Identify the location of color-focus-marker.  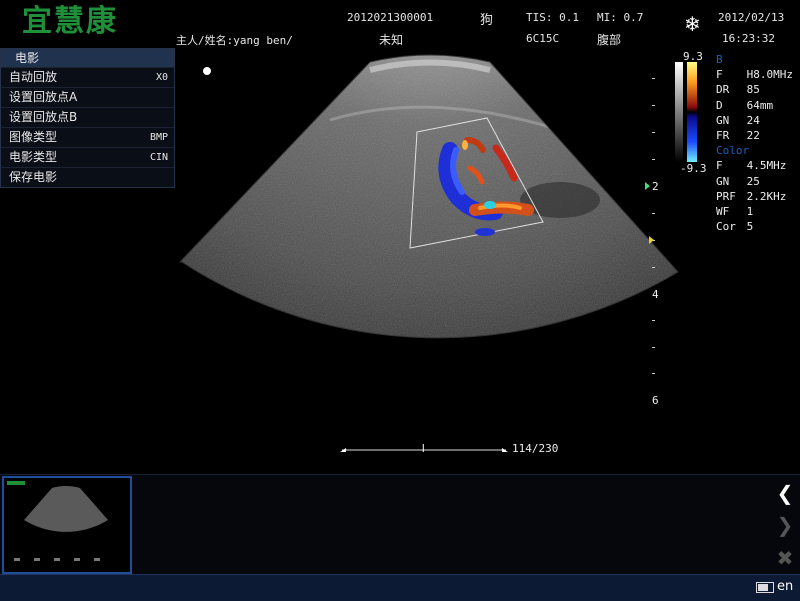
(647, 186).